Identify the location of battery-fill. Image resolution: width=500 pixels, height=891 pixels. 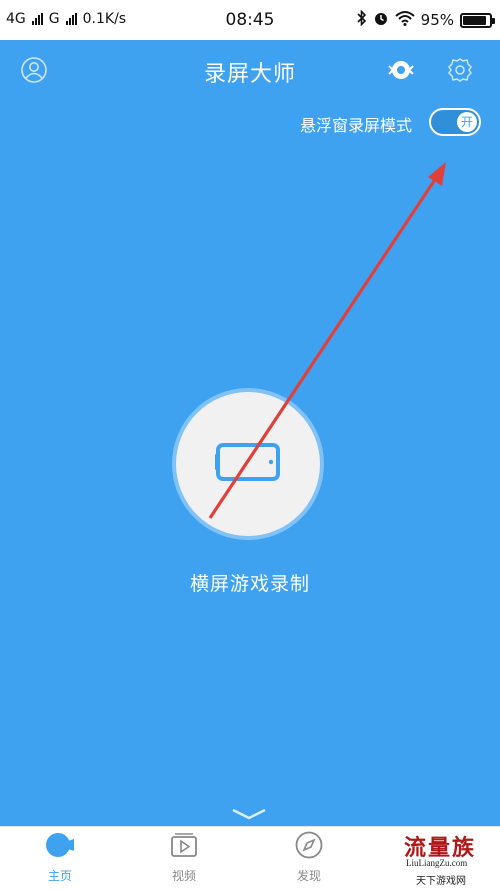
(474, 20).